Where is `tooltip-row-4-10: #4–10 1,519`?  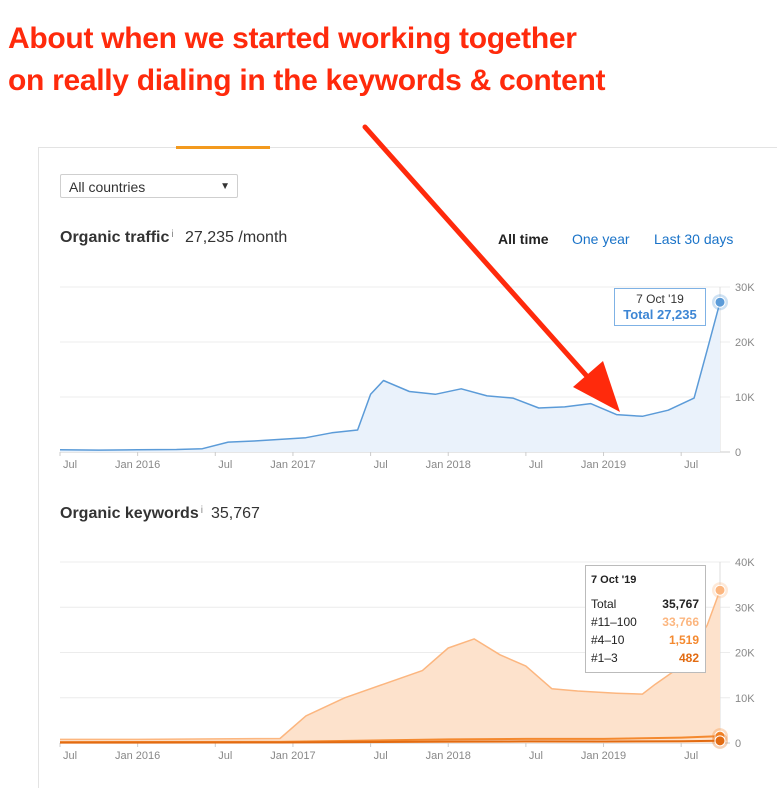
tooltip-row-4-10: #4–10 1,519 is located at coordinates (645, 642).